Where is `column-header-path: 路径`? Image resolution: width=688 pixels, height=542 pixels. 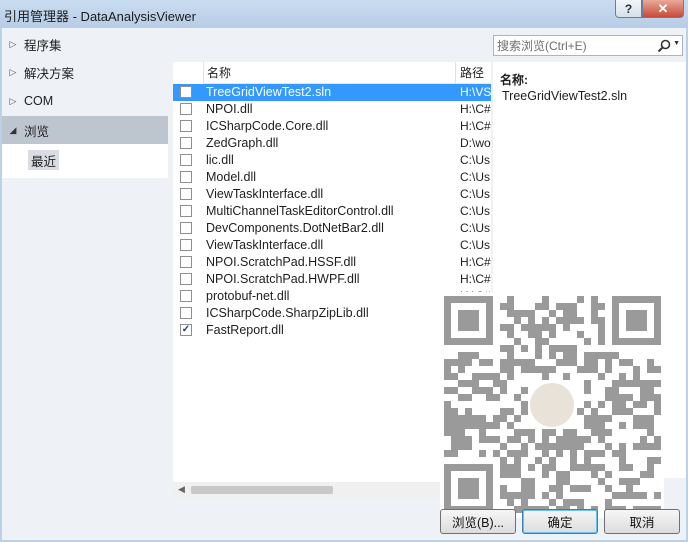 column-header-path: 路径 is located at coordinates (473, 73).